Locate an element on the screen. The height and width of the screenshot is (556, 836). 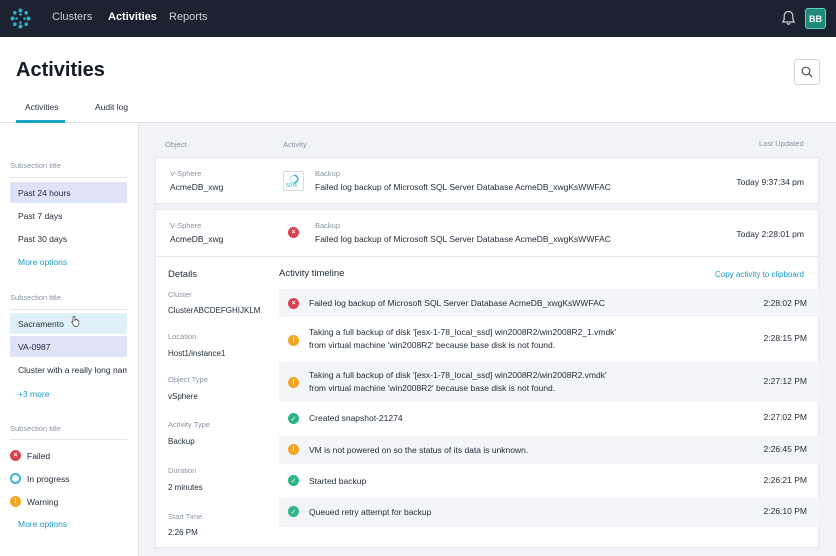
bell-icon is located at coordinates (788, 18).